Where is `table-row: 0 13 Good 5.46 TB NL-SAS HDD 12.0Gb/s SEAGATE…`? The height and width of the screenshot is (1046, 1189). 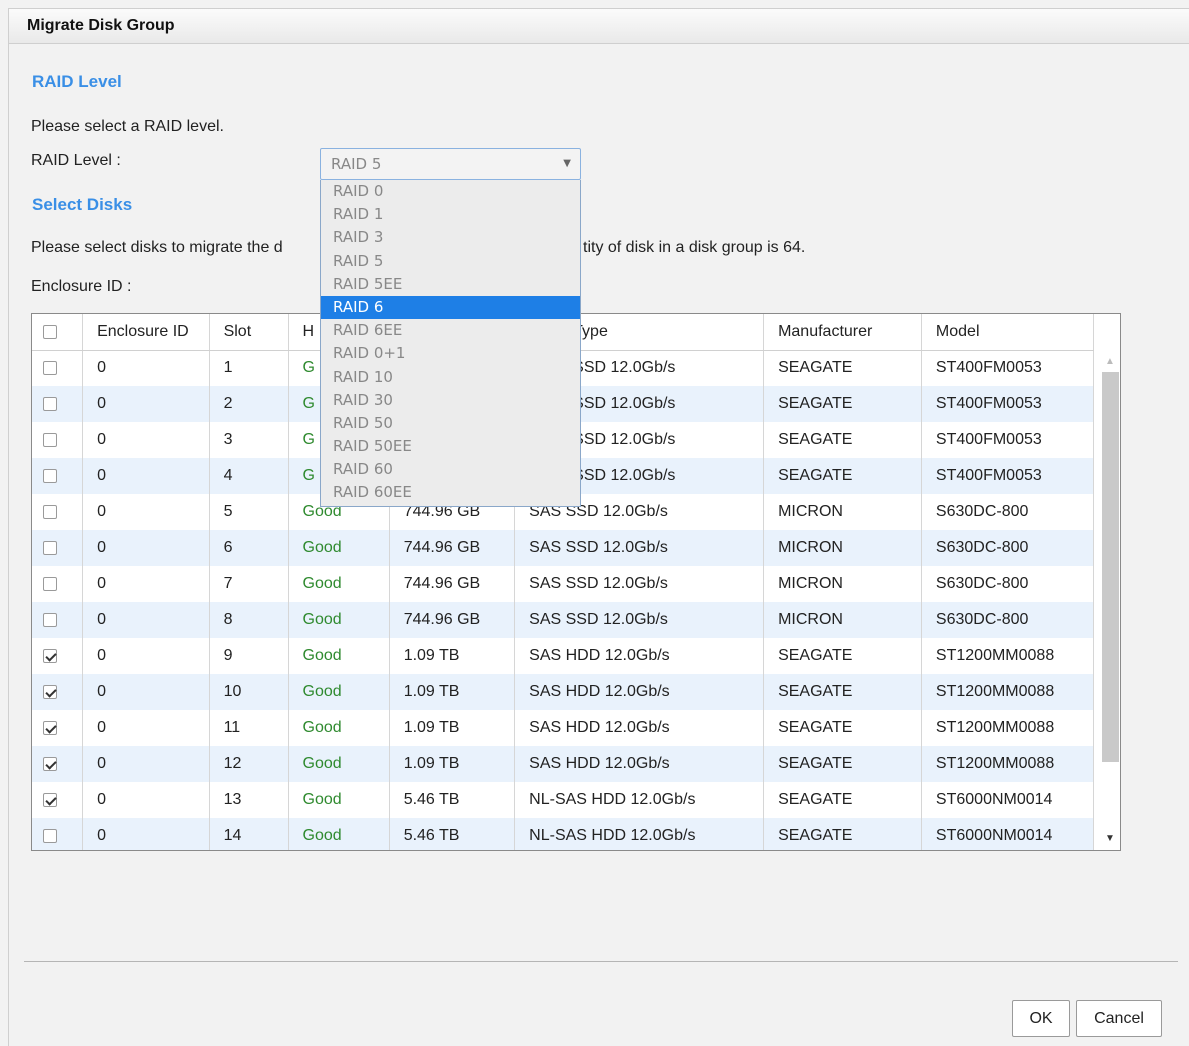
table-row: 0 13 Good 5.46 TB NL-SAS HDD 12.0Gb/s SEAGATE… is located at coordinates (563, 800).